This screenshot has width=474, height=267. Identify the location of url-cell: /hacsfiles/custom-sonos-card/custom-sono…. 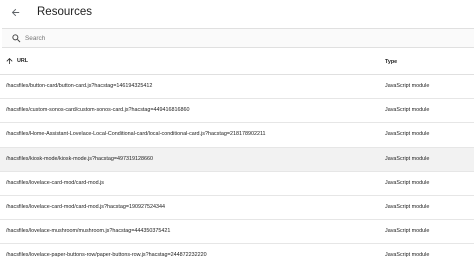
(98, 110).